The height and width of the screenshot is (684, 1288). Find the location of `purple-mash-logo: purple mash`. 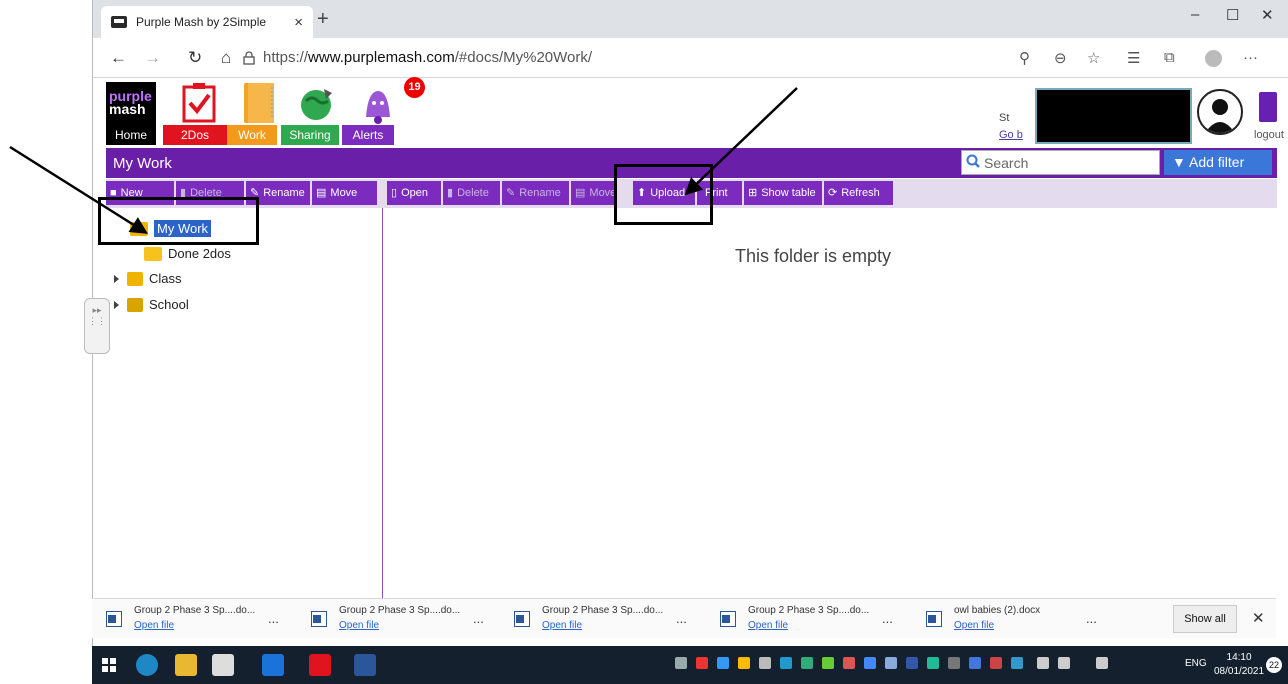

purple-mash-logo: purple mash is located at coordinates (131, 104).